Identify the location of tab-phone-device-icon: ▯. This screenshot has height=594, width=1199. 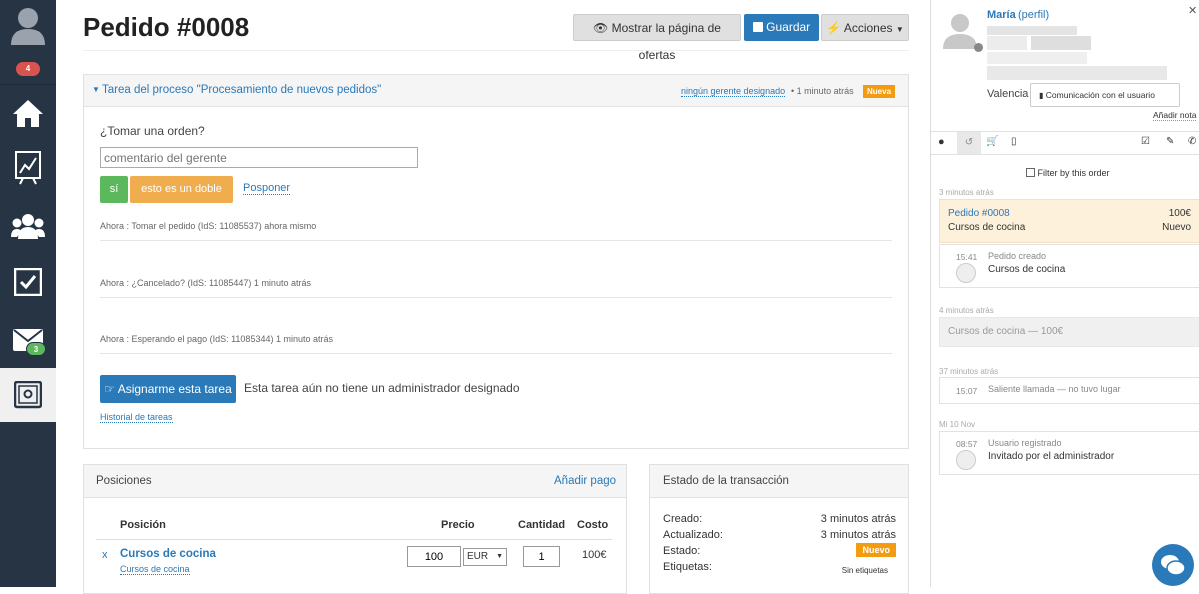
(1014, 141).